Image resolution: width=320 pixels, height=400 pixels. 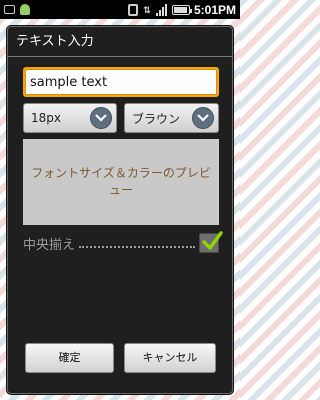 What do you see at coordinates (70, 118) in the screenshot?
I see `font-size-spinner: 18px` at bounding box center [70, 118].